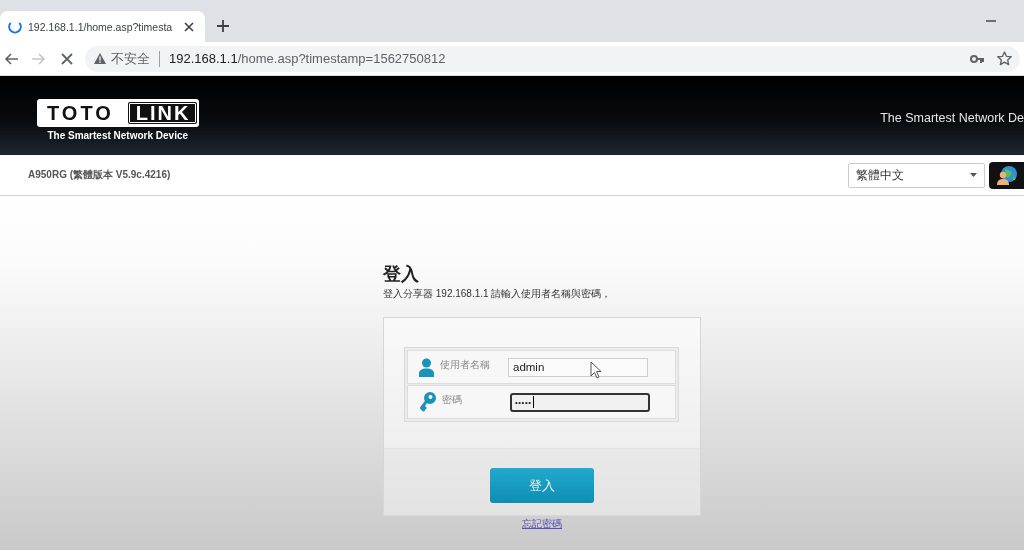 This screenshot has width=1024, height=550. Describe the element at coordinates (542, 524) in the screenshot. I see `forgot-password-link: 忘記密碼` at that location.